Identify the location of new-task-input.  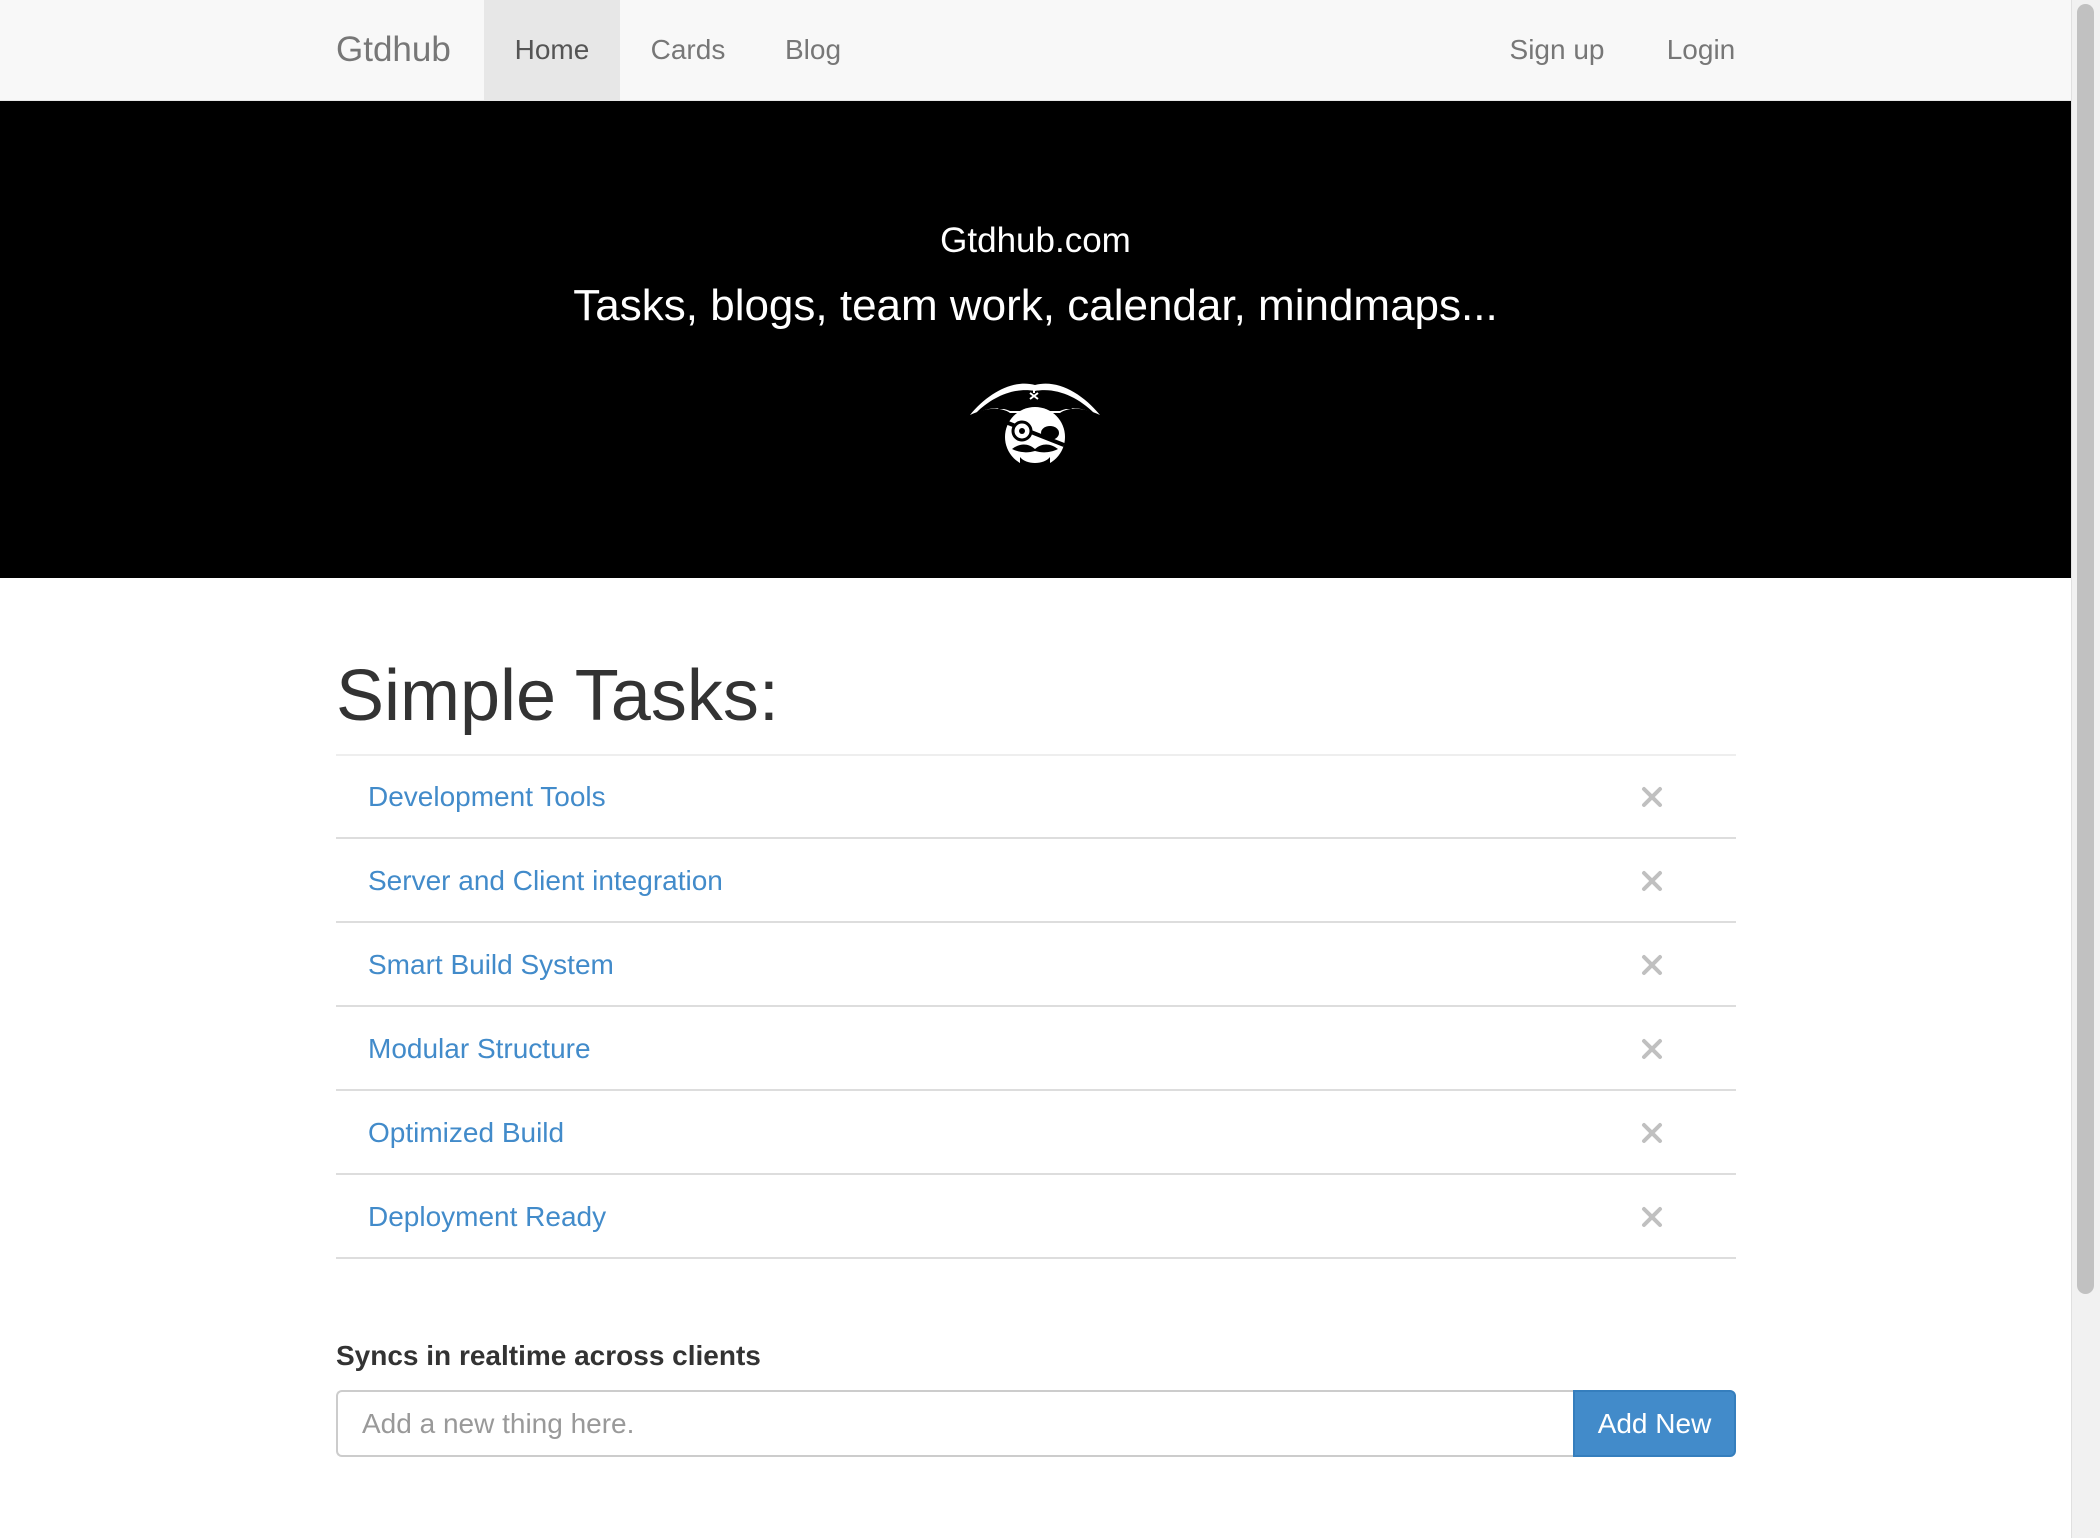
(954, 1423).